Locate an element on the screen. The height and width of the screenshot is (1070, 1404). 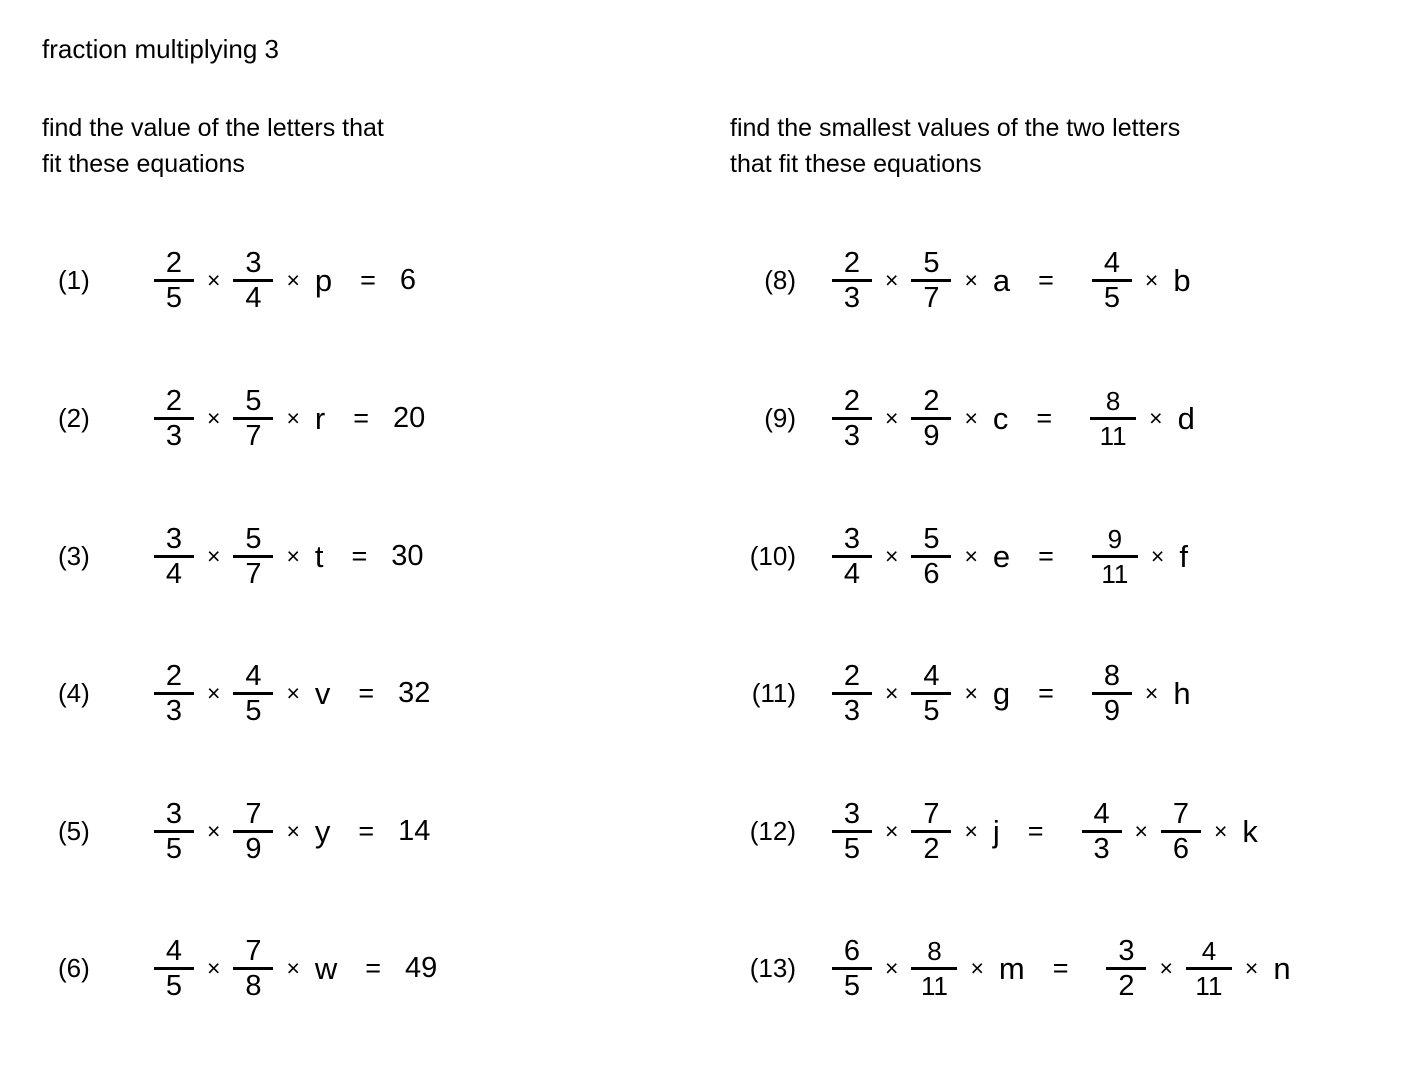
equation-result: 30 is located at coordinates (407, 555).